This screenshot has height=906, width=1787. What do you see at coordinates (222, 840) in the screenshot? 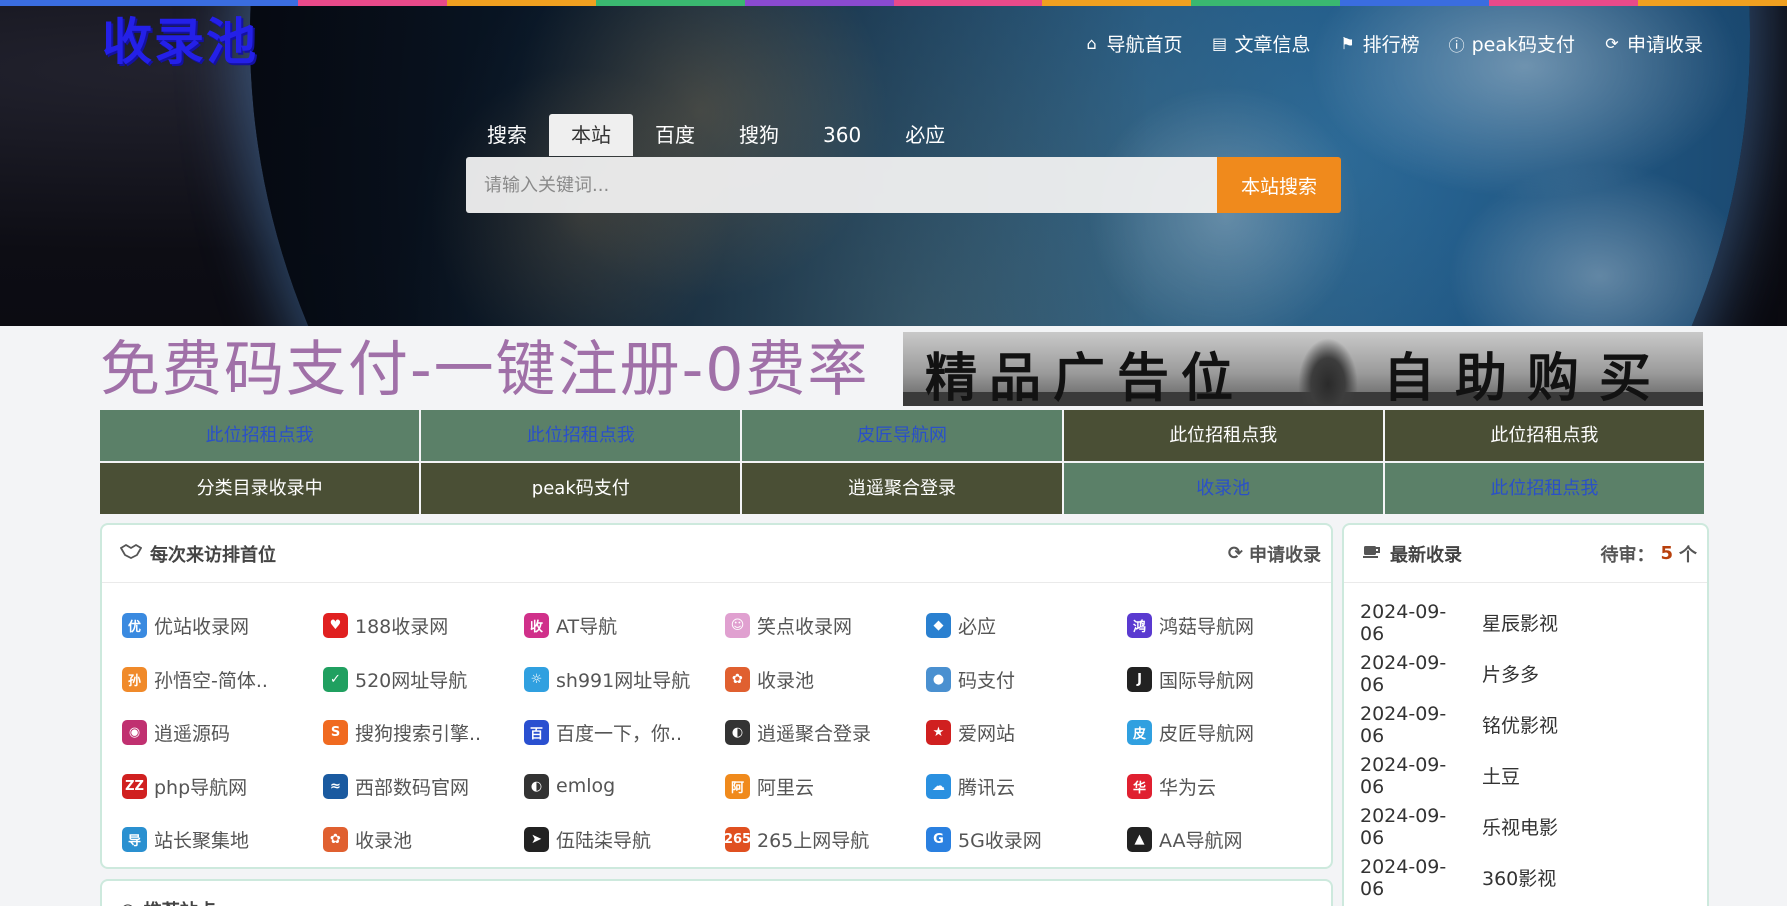
I see `site-link: 导站长聚集地` at bounding box center [222, 840].